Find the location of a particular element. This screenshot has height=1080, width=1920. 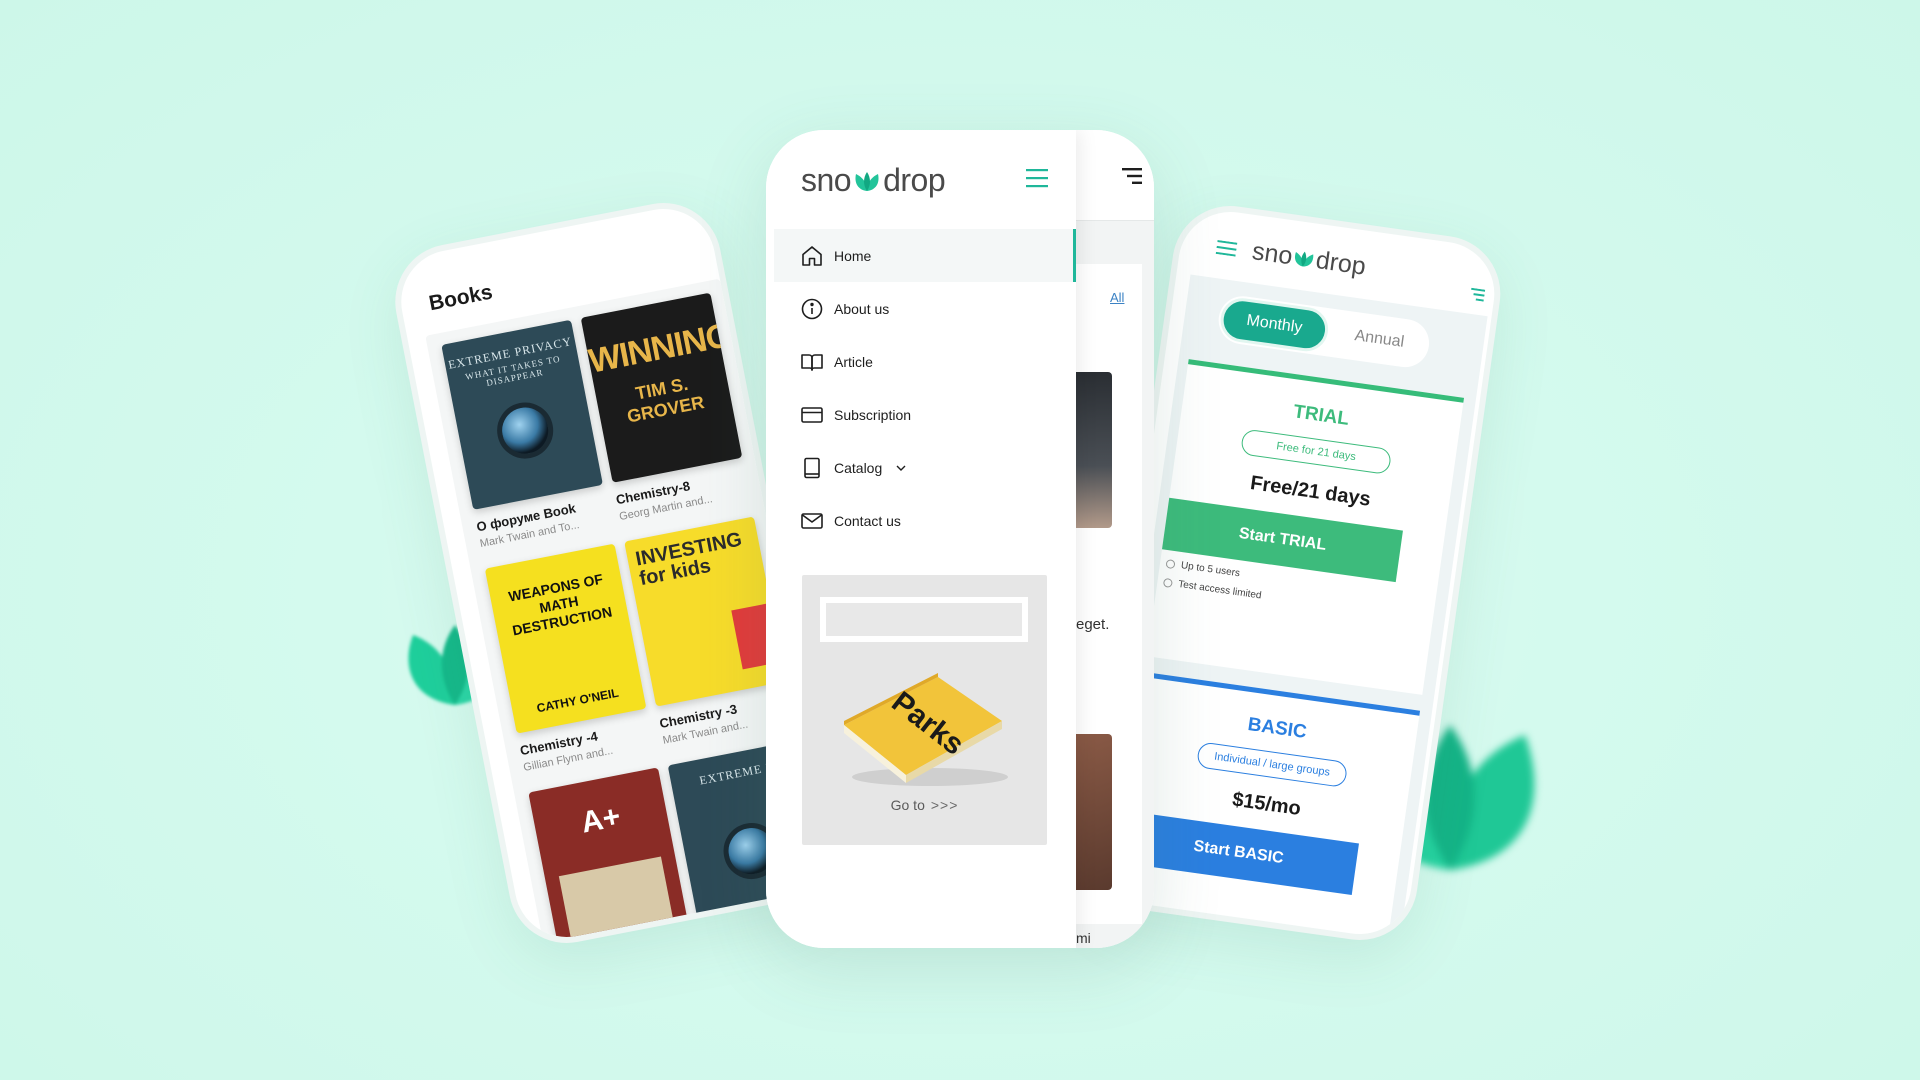

credit-card-icon is located at coordinates (812, 414).